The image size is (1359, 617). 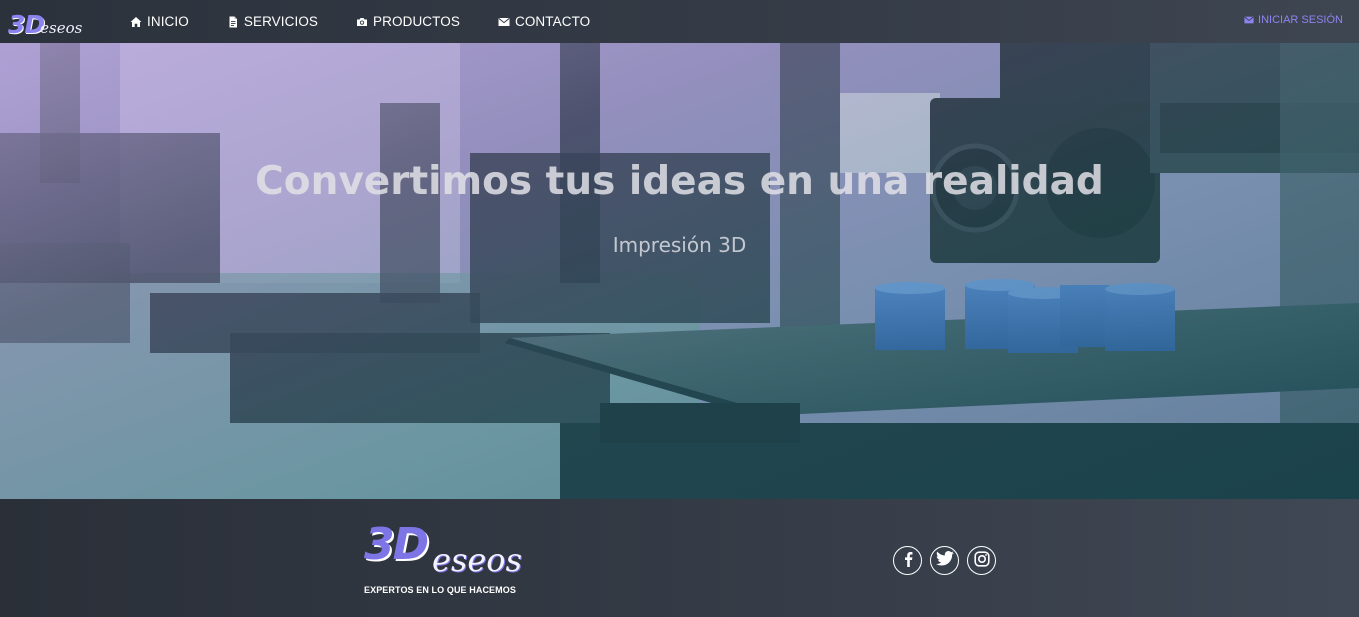 I want to click on brand-logo-3d: 3D, so click(x=26, y=24).